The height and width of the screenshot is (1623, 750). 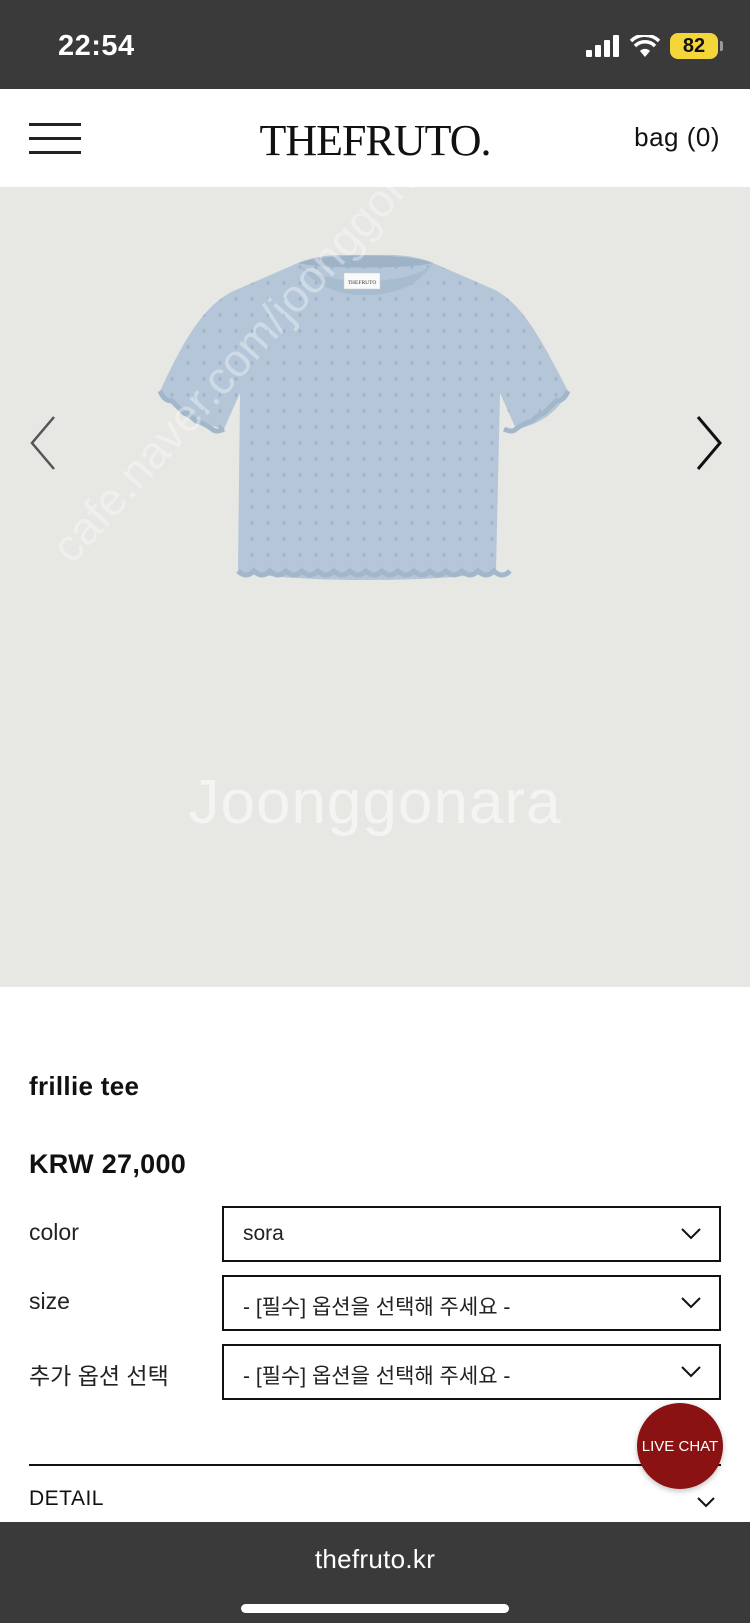 I want to click on extra-option-select: - [필수] 옵션을 선택해 주세요 -, so click(x=471, y=1372).